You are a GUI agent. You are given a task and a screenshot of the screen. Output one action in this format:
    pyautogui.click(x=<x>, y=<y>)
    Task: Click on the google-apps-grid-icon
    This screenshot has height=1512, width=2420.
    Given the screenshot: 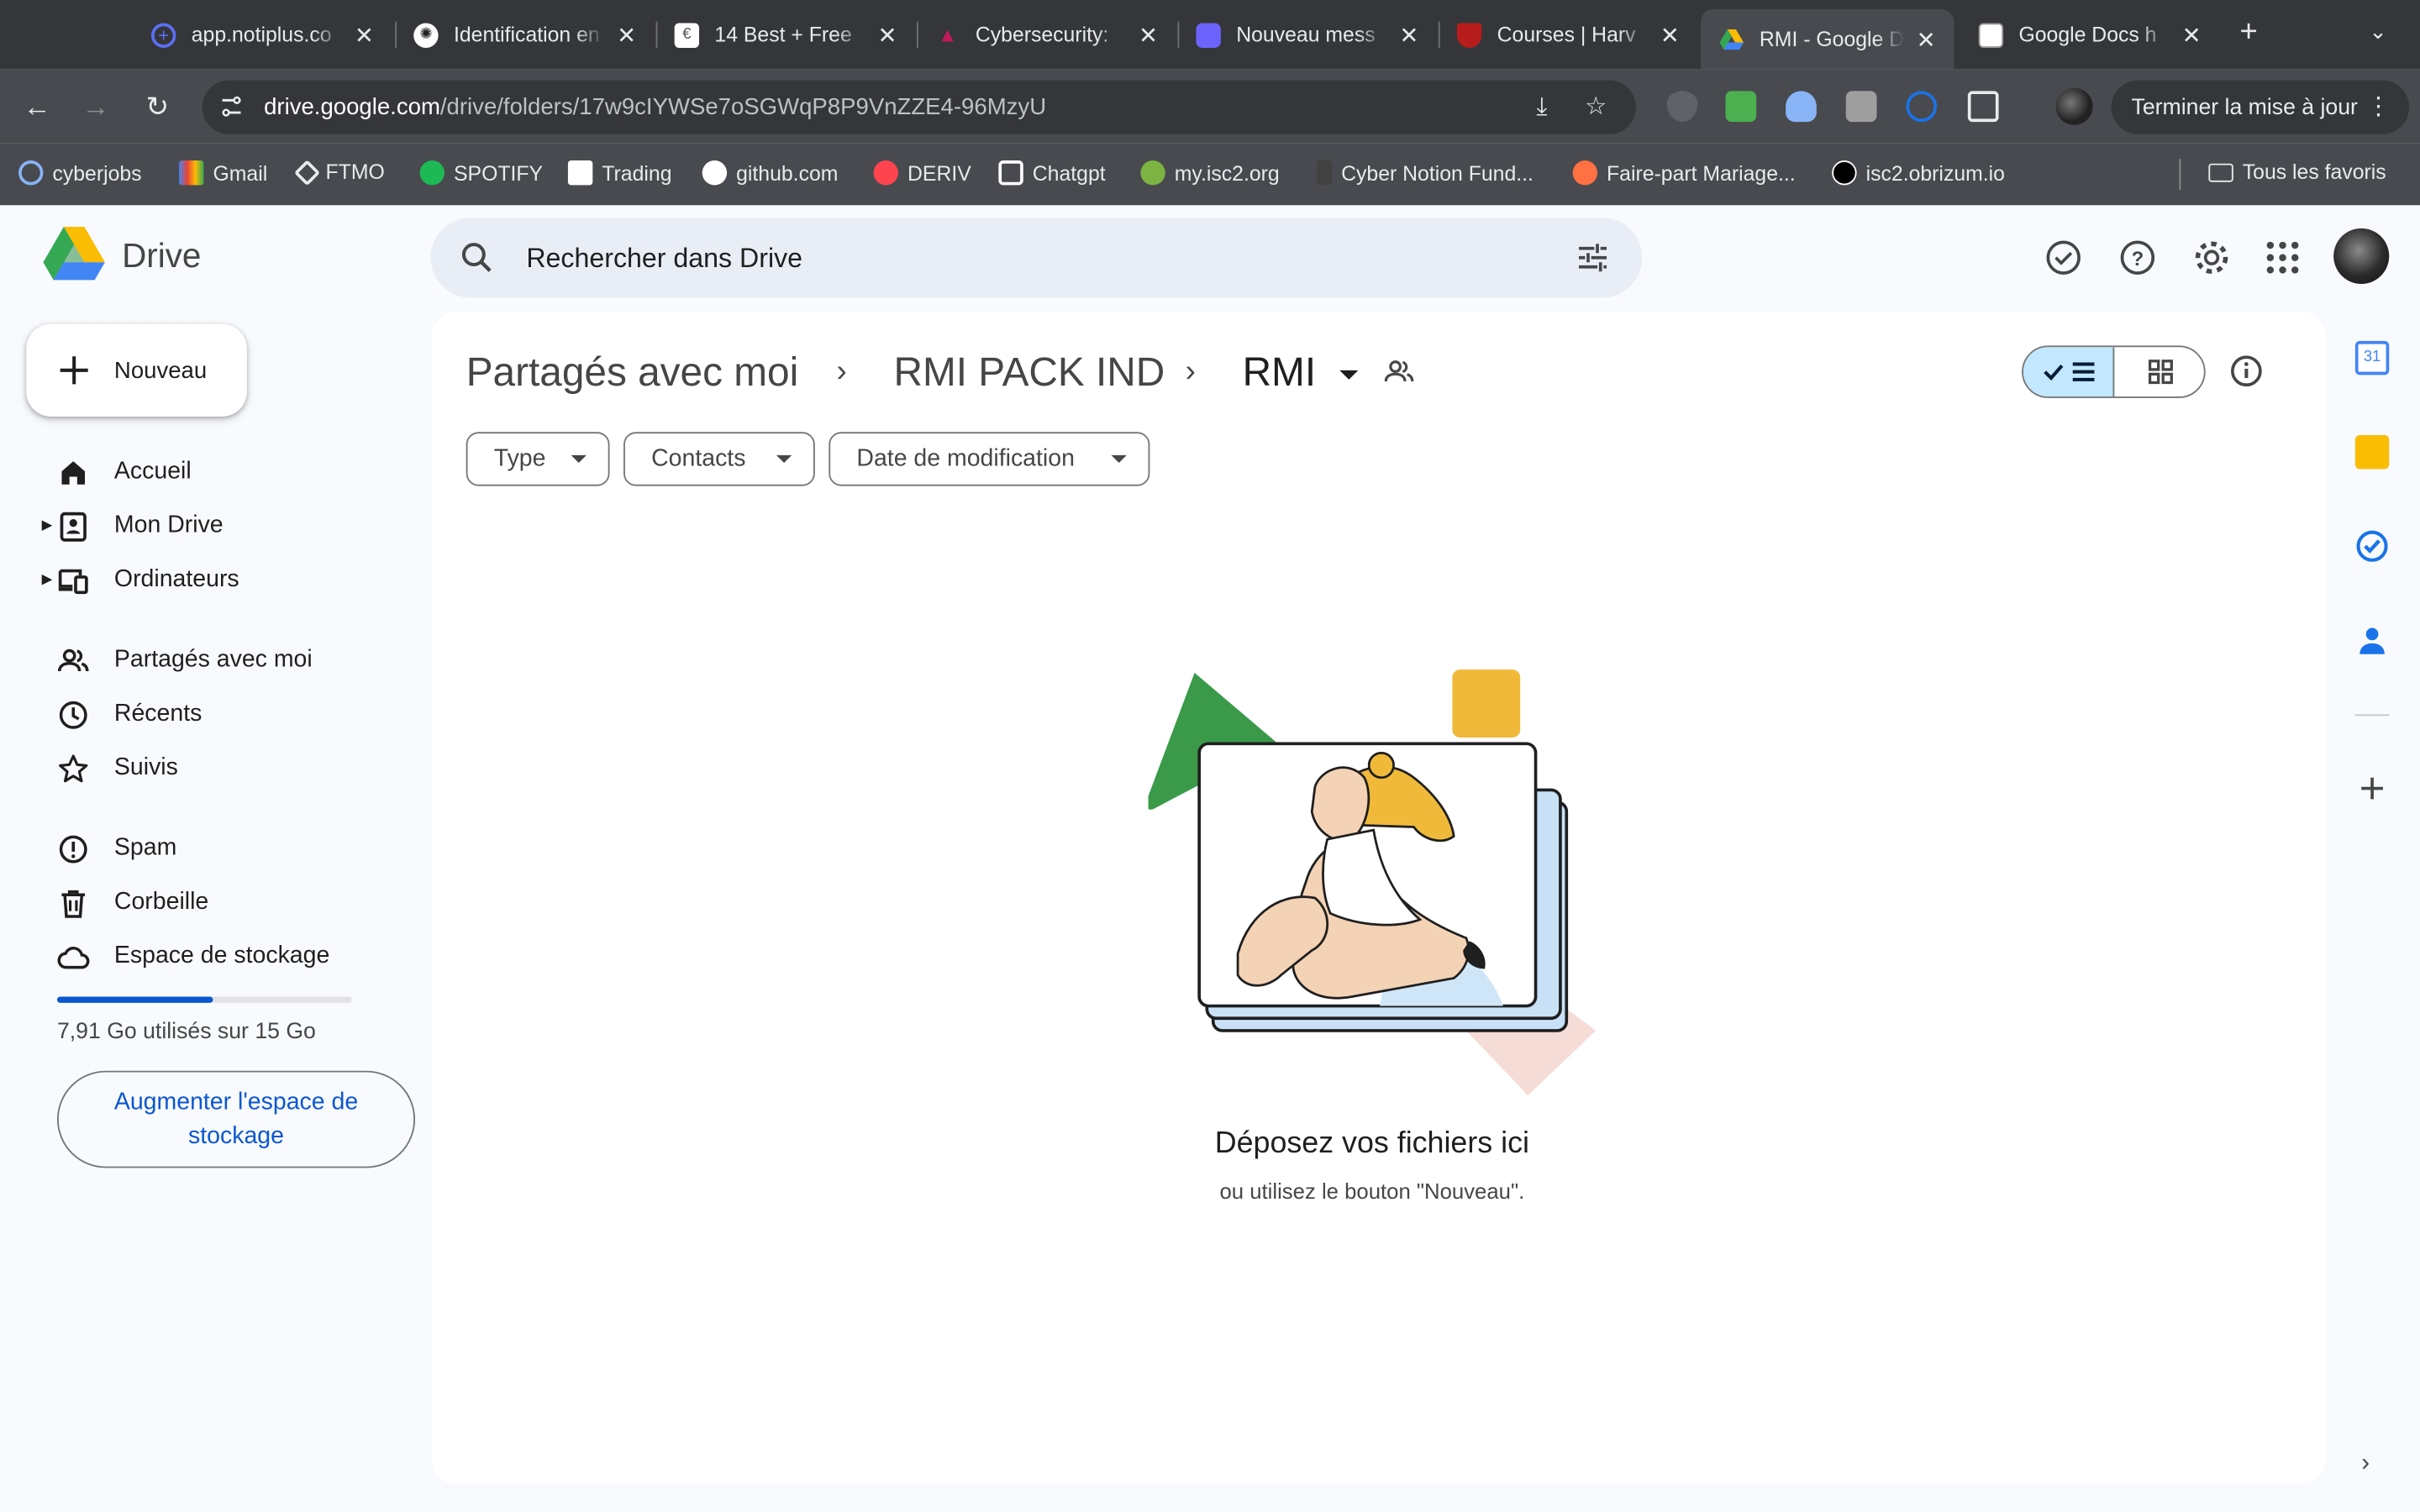 What is the action you would take?
    pyautogui.click(x=2283, y=258)
    